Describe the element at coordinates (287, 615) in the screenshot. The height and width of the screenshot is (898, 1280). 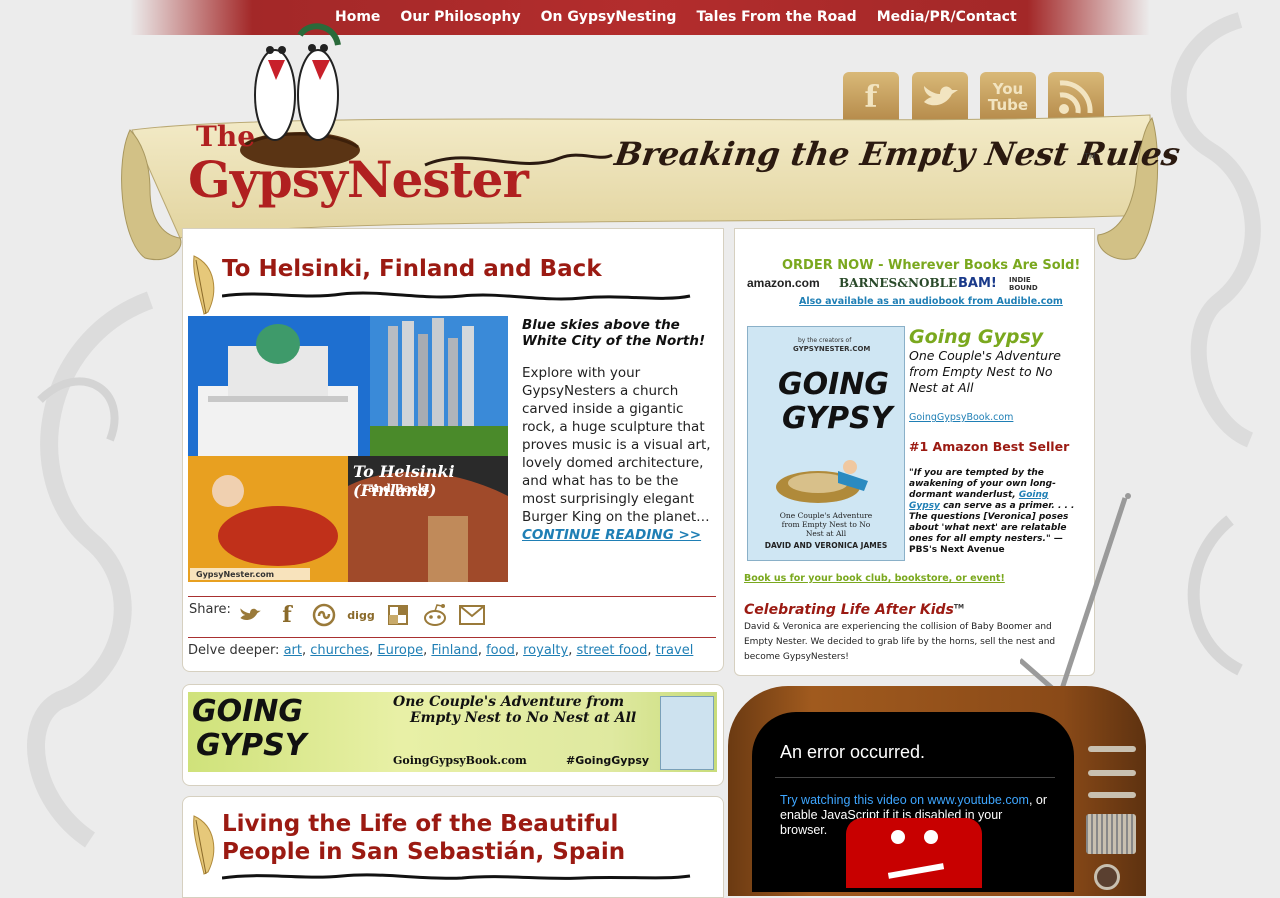
I see `facebook-share-icon: f` at that location.